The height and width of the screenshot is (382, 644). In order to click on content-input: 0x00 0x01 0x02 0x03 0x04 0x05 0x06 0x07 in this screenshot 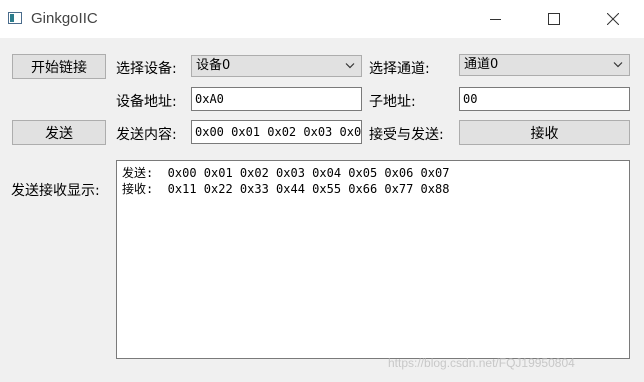, I will do `click(276, 132)`.